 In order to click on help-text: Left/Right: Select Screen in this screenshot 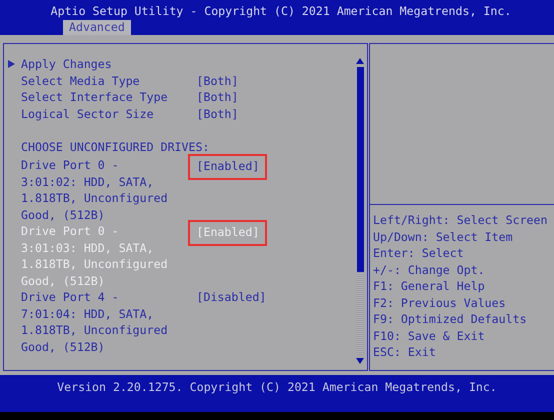, I will do `click(461, 220)`.